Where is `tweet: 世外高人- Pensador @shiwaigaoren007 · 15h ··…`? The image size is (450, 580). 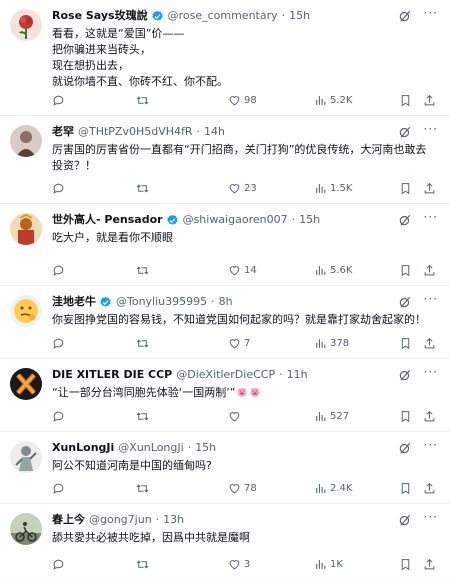
tweet: 世外高人- Pensador @shiwaigaoren007 · 15h ··… is located at coordinates (225, 245).